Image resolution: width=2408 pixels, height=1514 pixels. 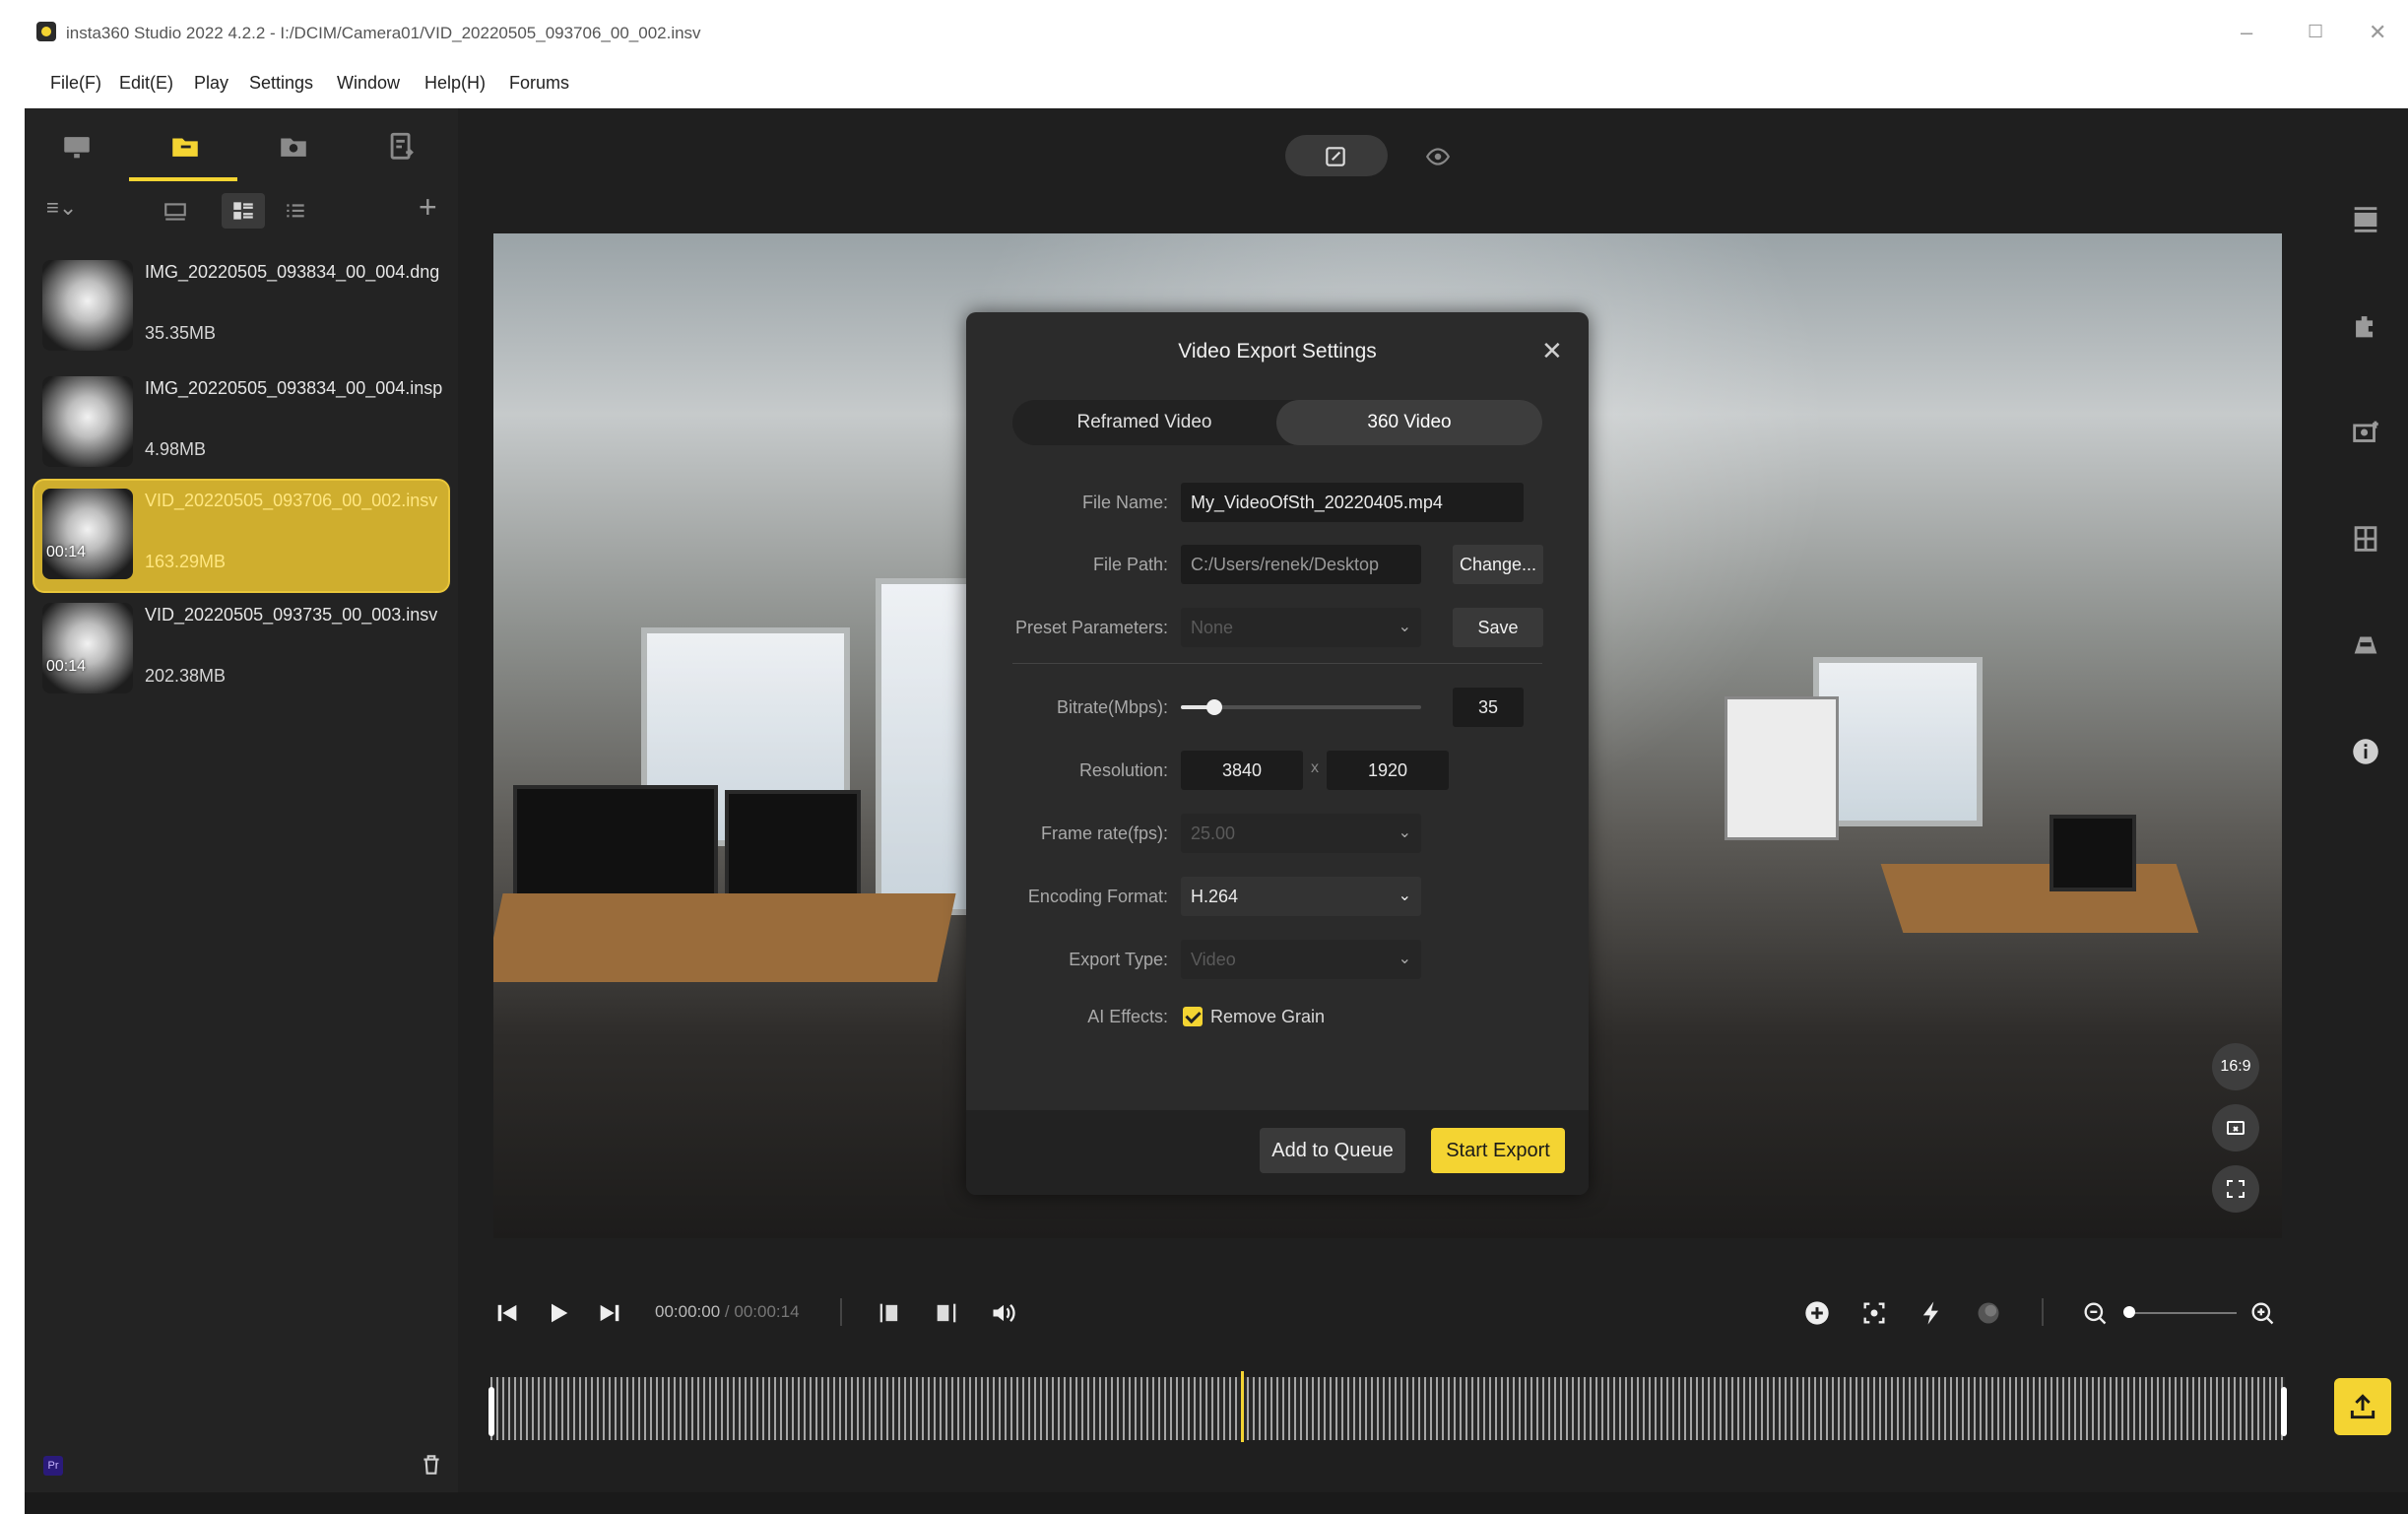 What do you see at coordinates (491, 1411) in the screenshot?
I see `timeline-start-handle` at bounding box center [491, 1411].